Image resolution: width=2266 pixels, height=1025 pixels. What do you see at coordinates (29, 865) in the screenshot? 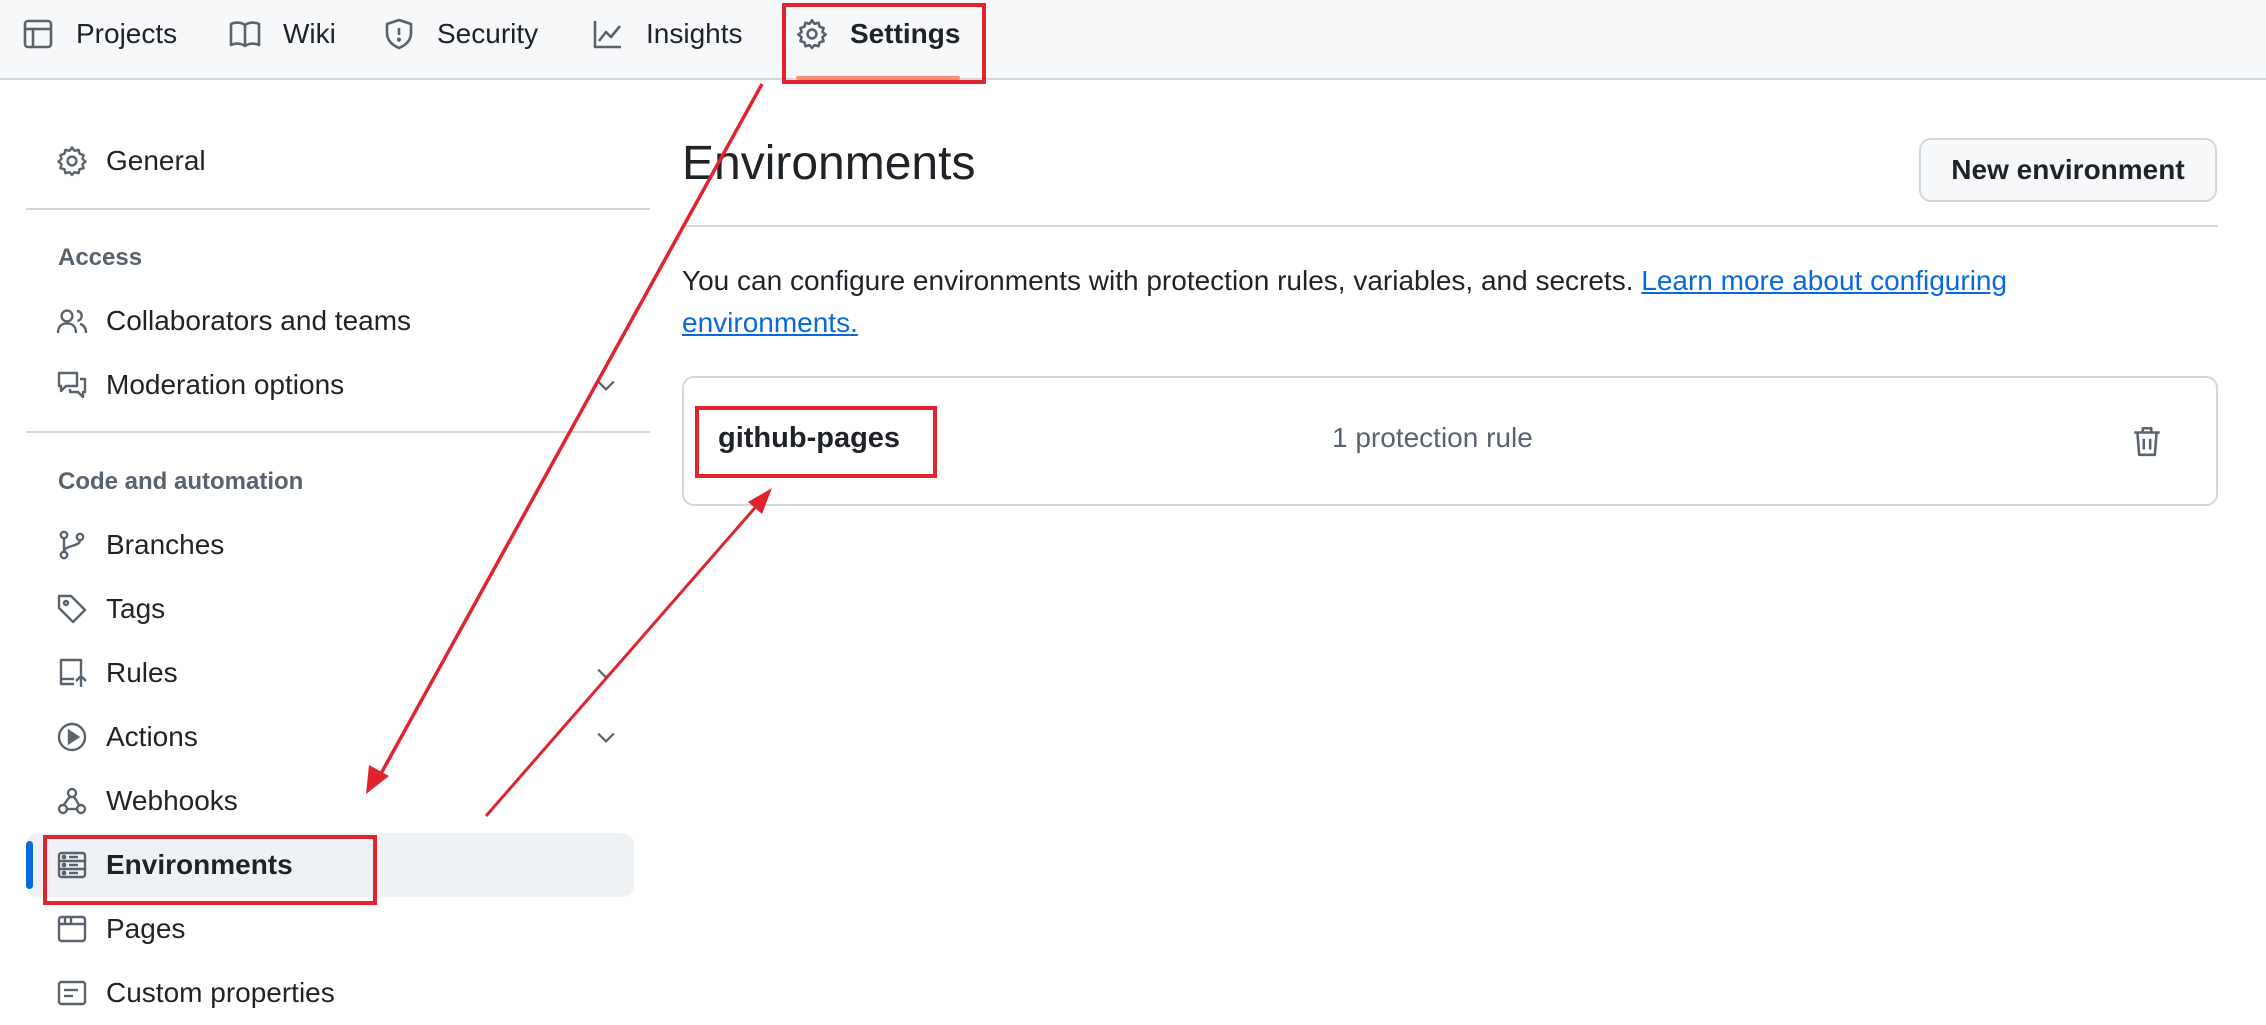
I see `selected-indicator` at bounding box center [29, 865].